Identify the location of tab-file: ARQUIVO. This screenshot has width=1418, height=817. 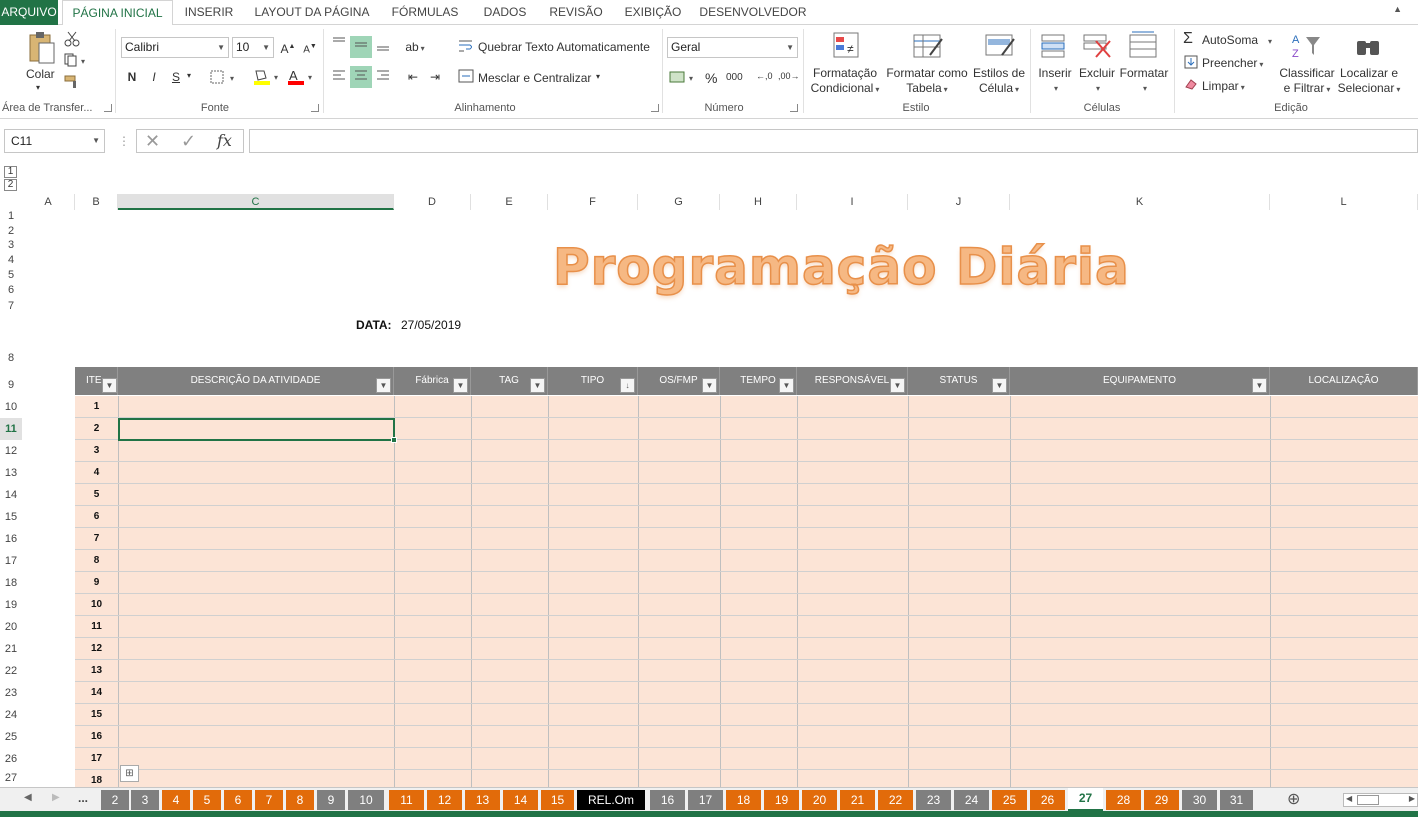
(29, 12).